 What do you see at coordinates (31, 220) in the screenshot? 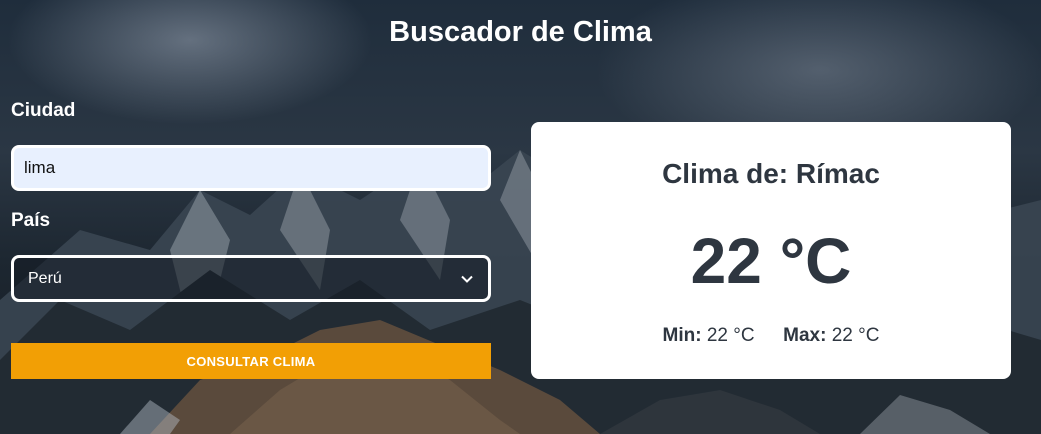
I see `country-label: País` at bounding box center [31, 220].